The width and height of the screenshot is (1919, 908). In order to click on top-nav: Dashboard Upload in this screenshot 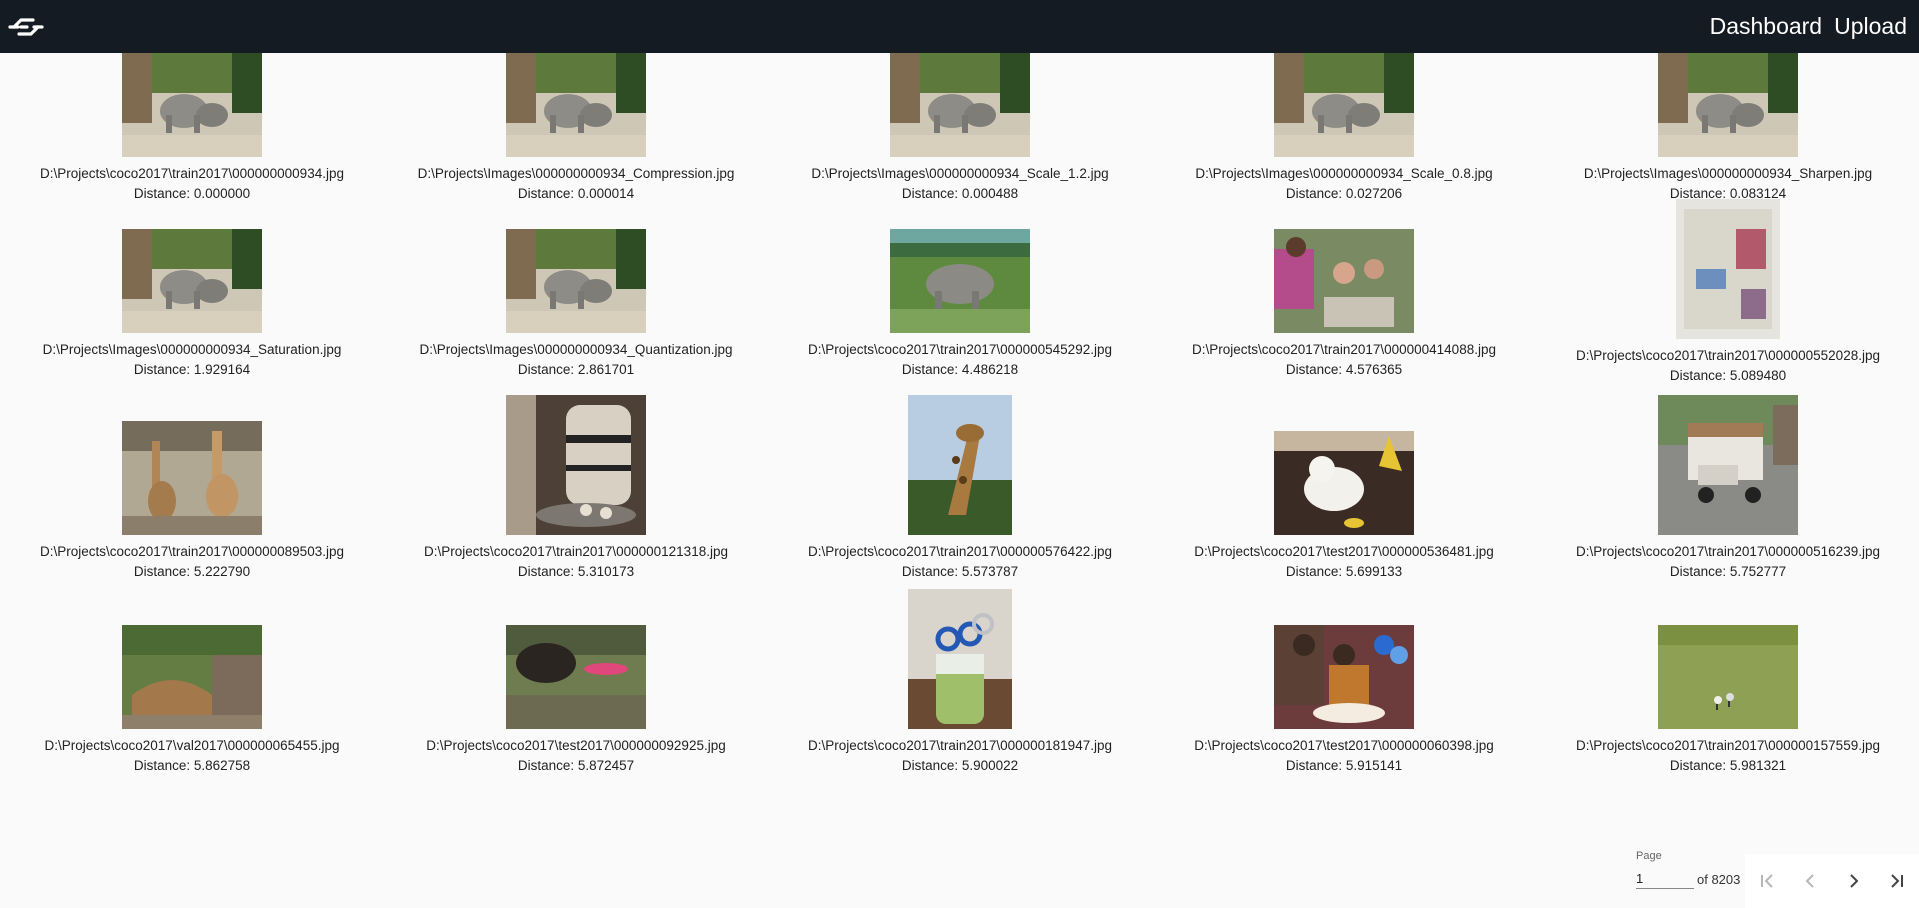, I will do `click(1808, 26)`.